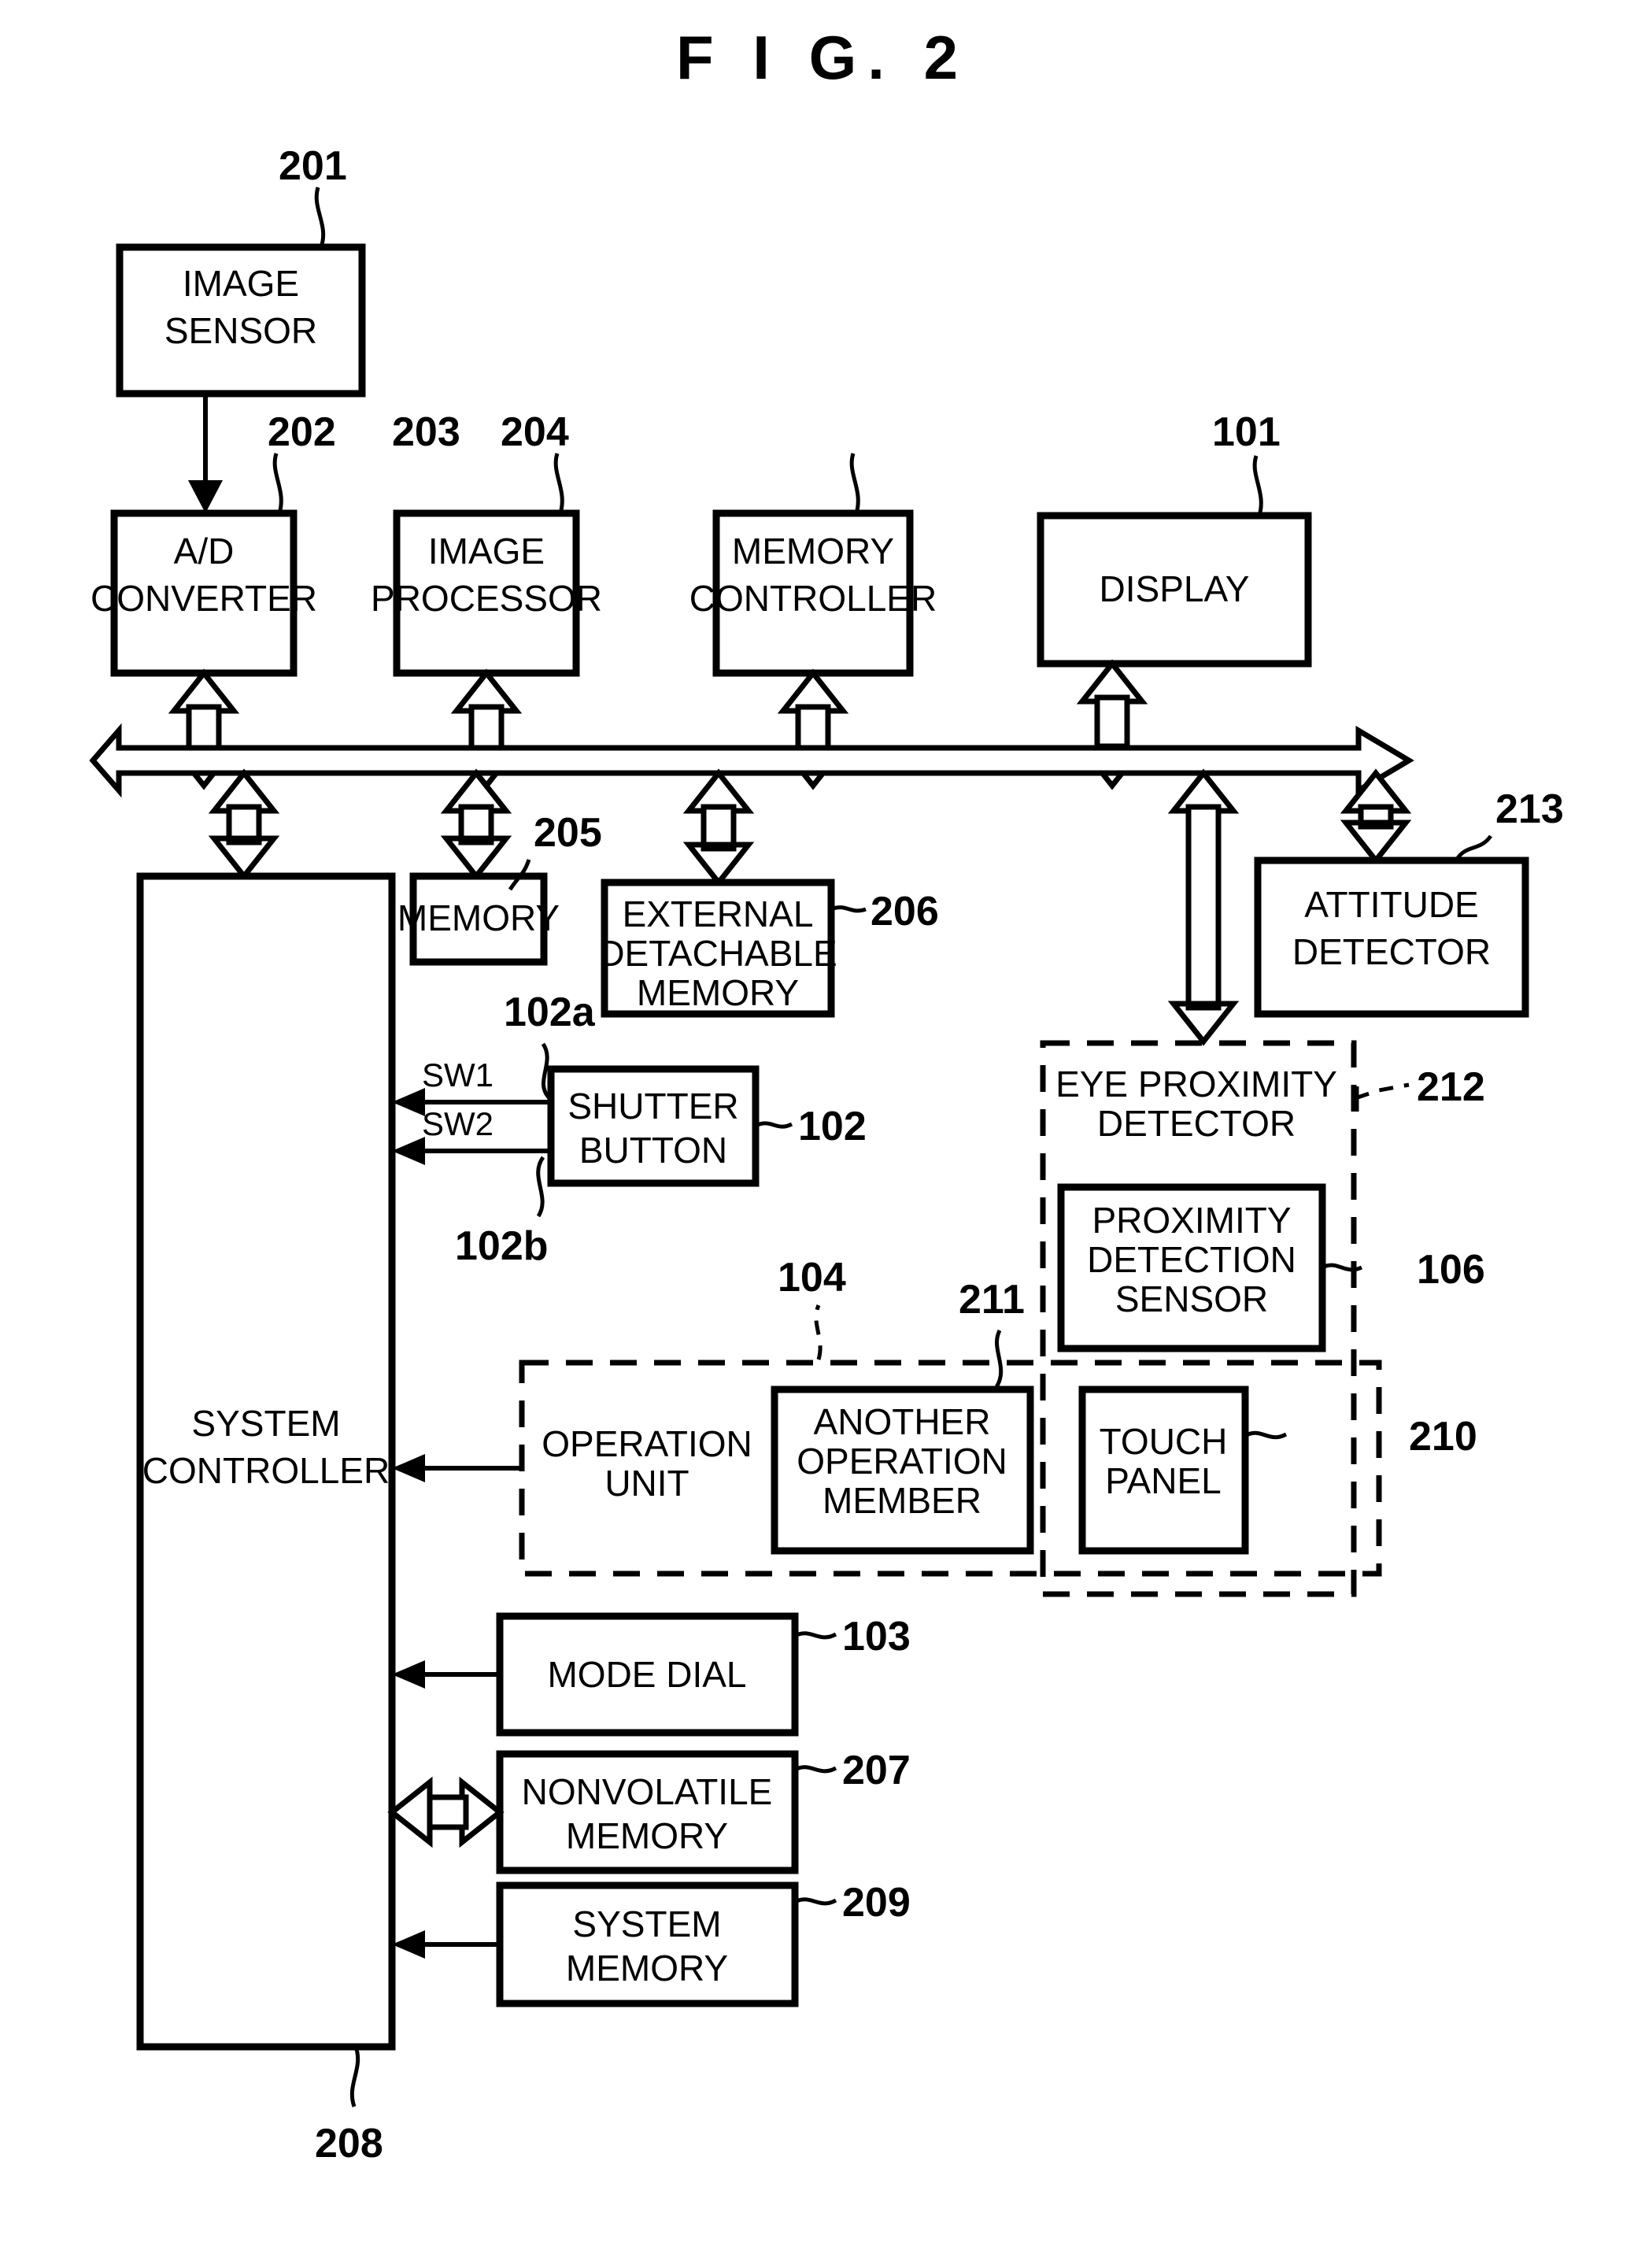 The height and width of the screenshot is (2268, 1645). I want to click on block-attitude-detector: ATTITUDE DETECTOR, so click(1391, 938).